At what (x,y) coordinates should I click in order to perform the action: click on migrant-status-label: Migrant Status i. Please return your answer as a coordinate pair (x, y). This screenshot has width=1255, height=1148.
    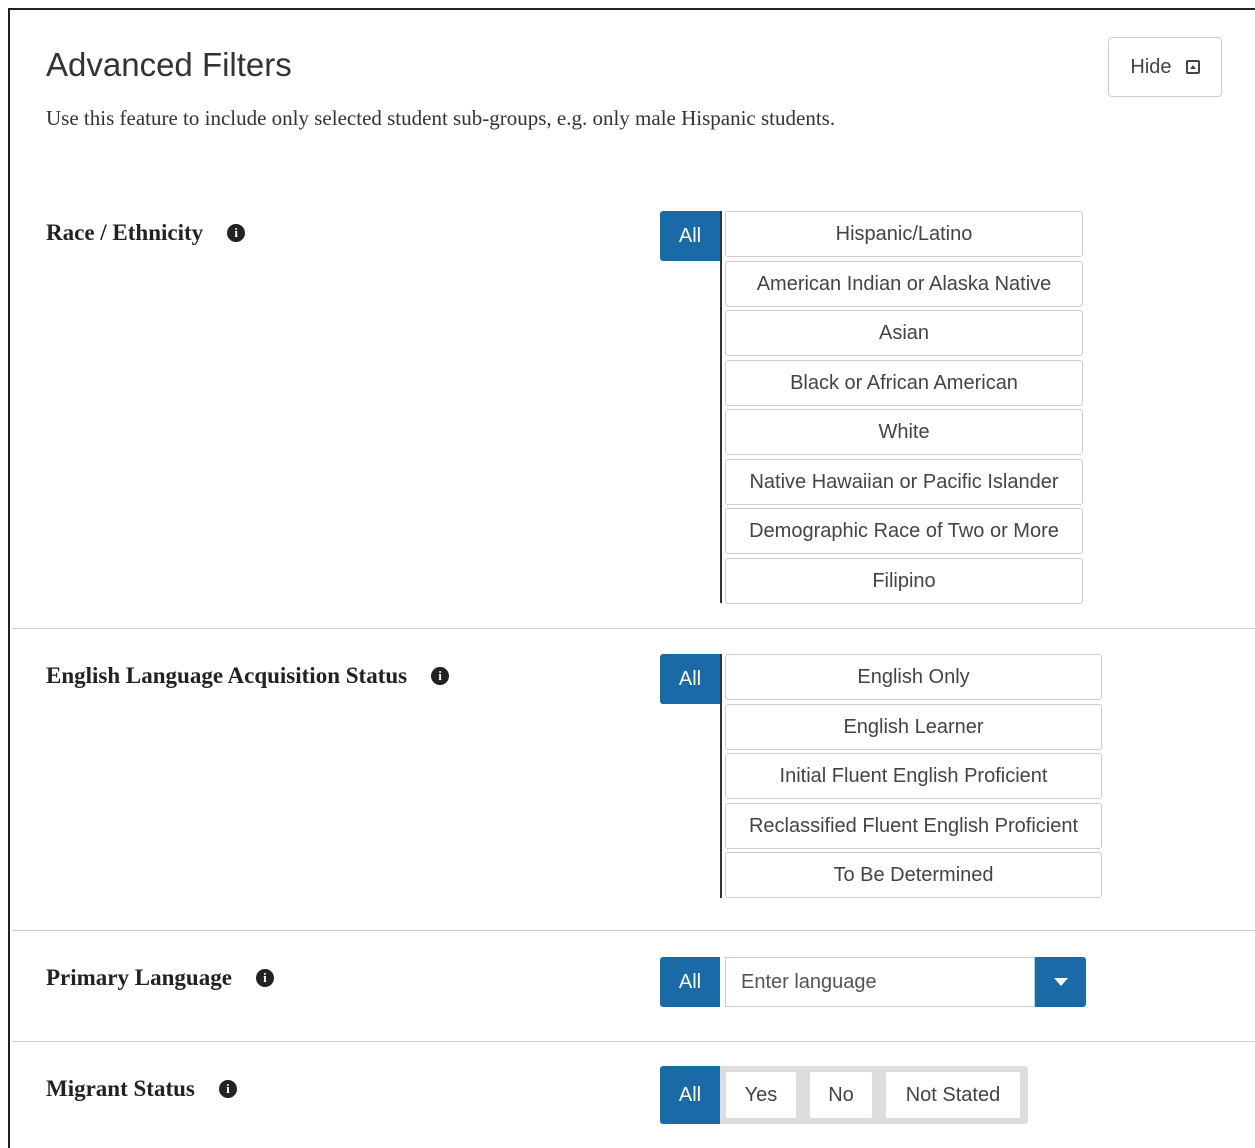
    Looking at the image, I should click on (141, 1089).